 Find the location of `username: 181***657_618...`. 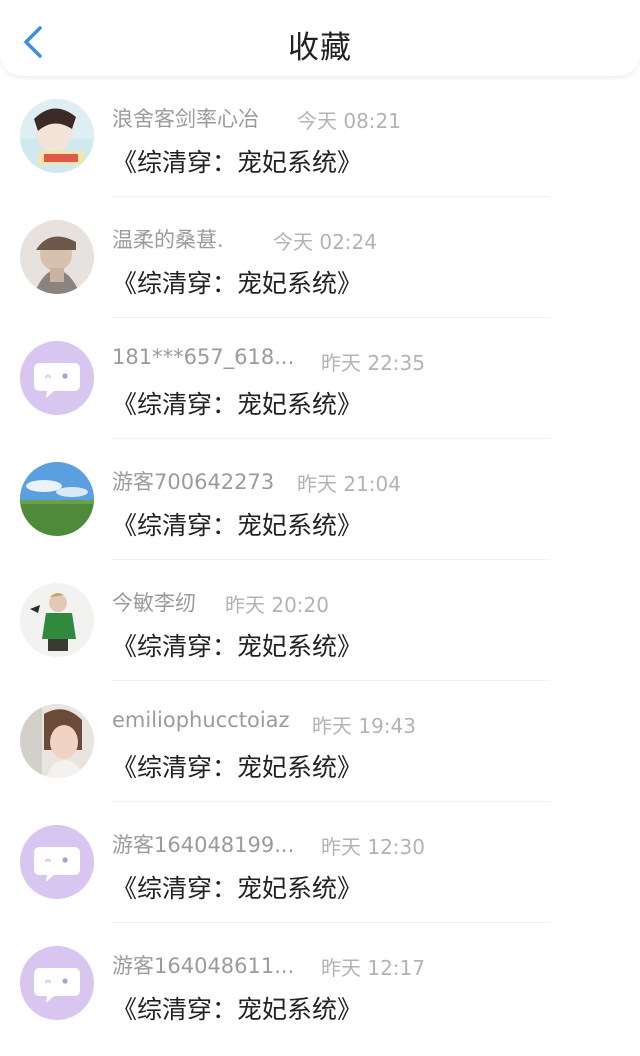

username: 181***657_618... is located at coordinates (203, 357).